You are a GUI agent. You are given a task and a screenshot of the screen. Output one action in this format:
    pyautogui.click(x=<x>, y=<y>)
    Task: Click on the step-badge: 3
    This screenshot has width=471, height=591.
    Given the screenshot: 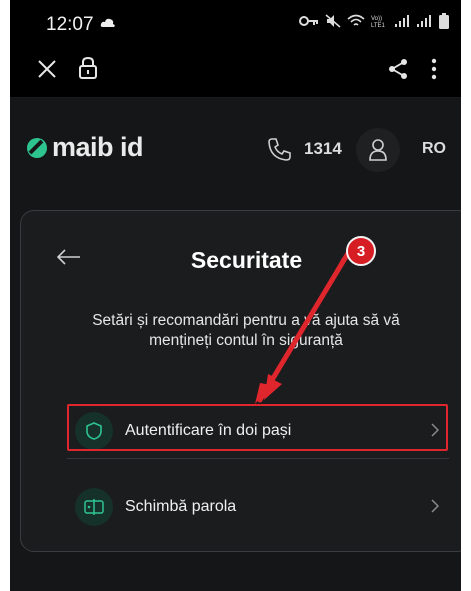 What is the action you would take?
    pyautogui.click(x=361, y=251)
    